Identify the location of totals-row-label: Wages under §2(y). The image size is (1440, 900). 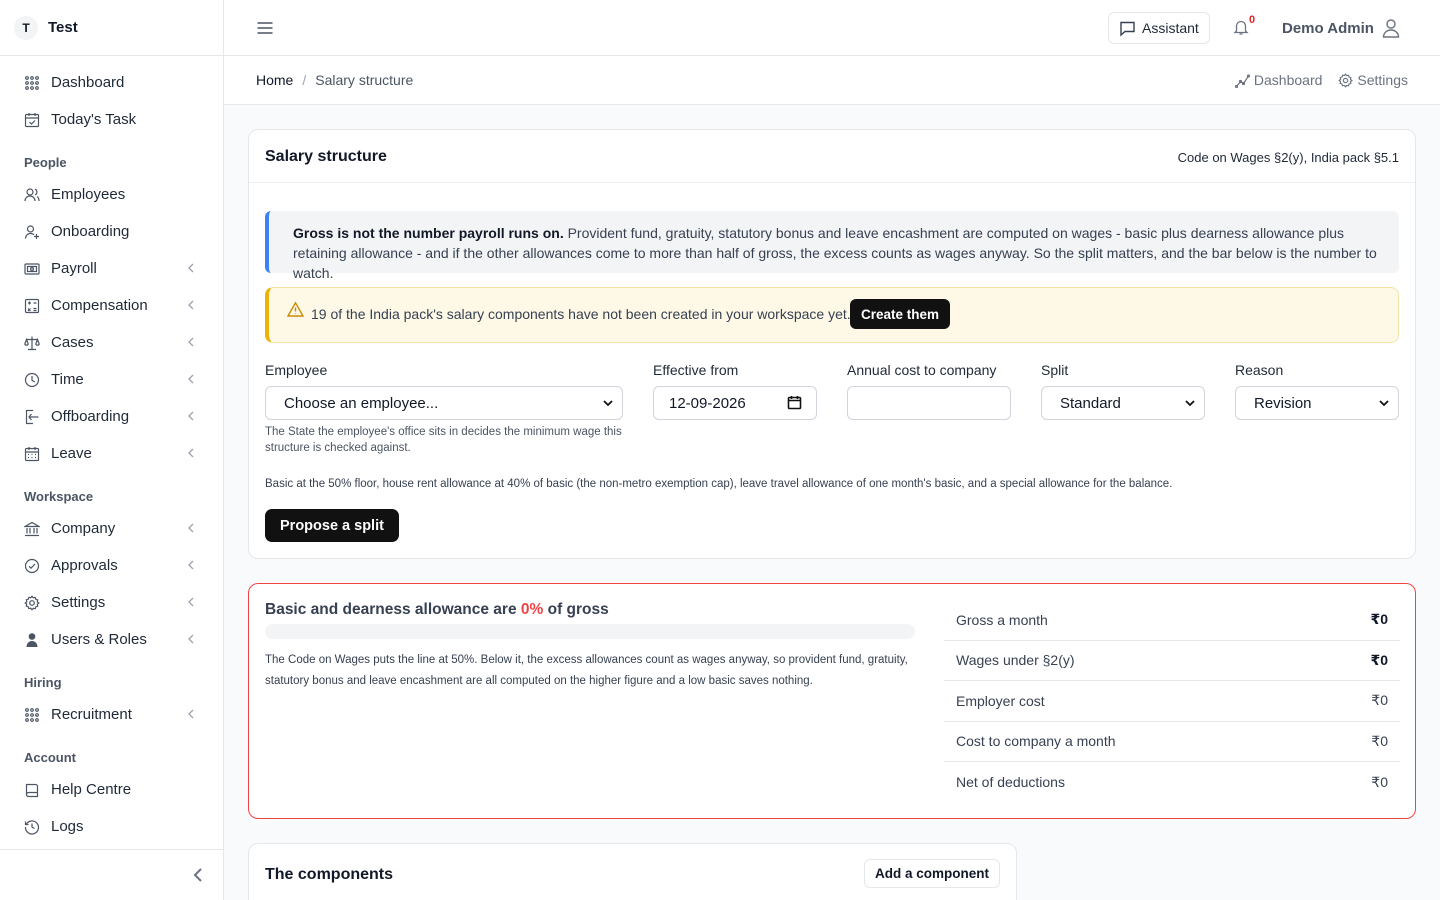
(1015, 660).